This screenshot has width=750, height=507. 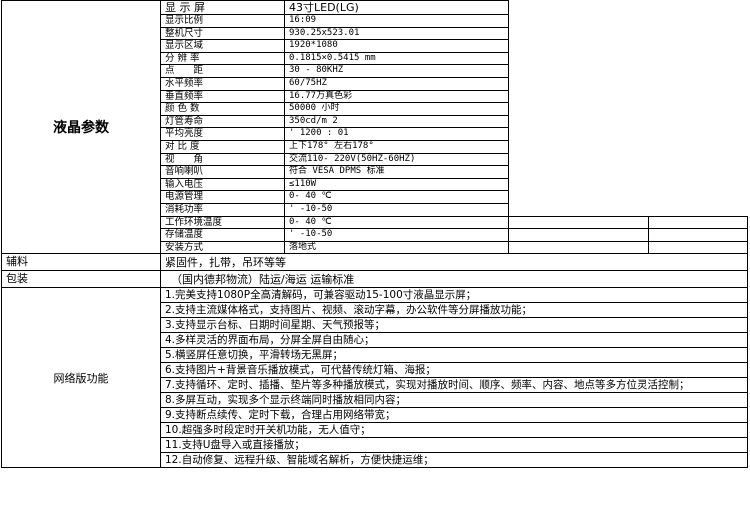 What do you see at coordinates (396, 58) in the screenshot?
I see `spec-value: 0.1815×0.5415 mm` at bounding box center [396, 58].